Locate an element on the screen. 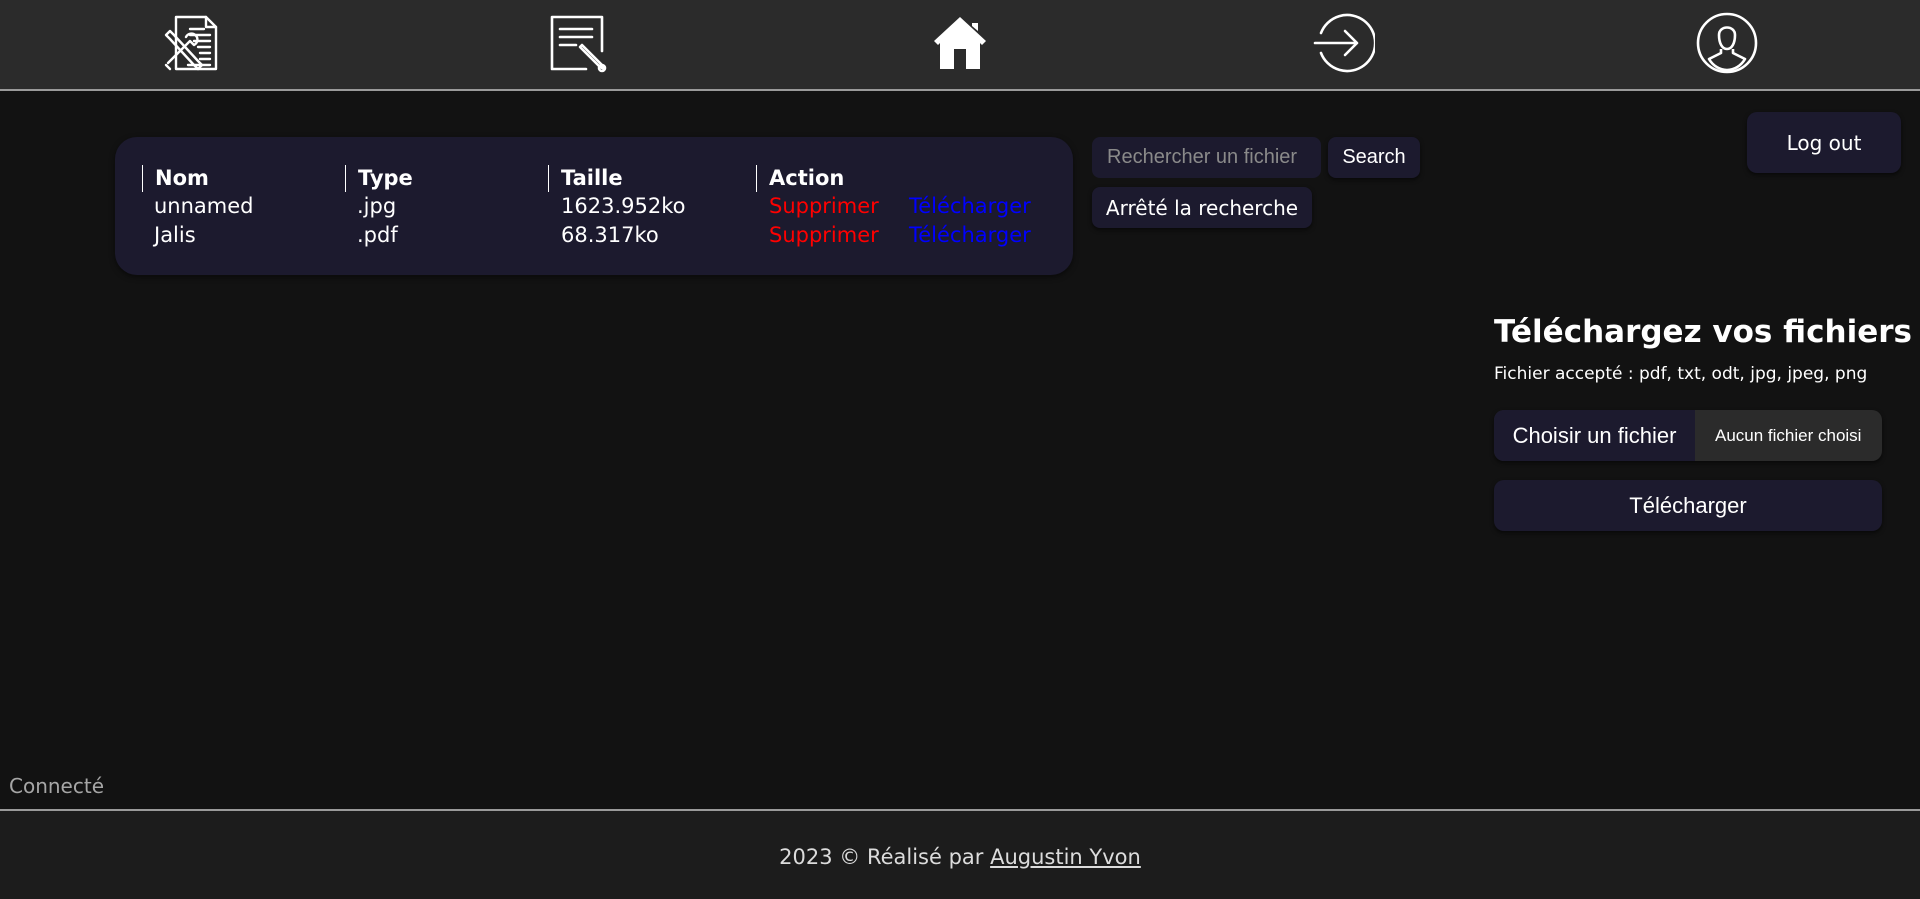 The image size is (1920, 899). footer-text: 2023 © Réalisé par Augustin Yvon is located at coordinates (960, 857).